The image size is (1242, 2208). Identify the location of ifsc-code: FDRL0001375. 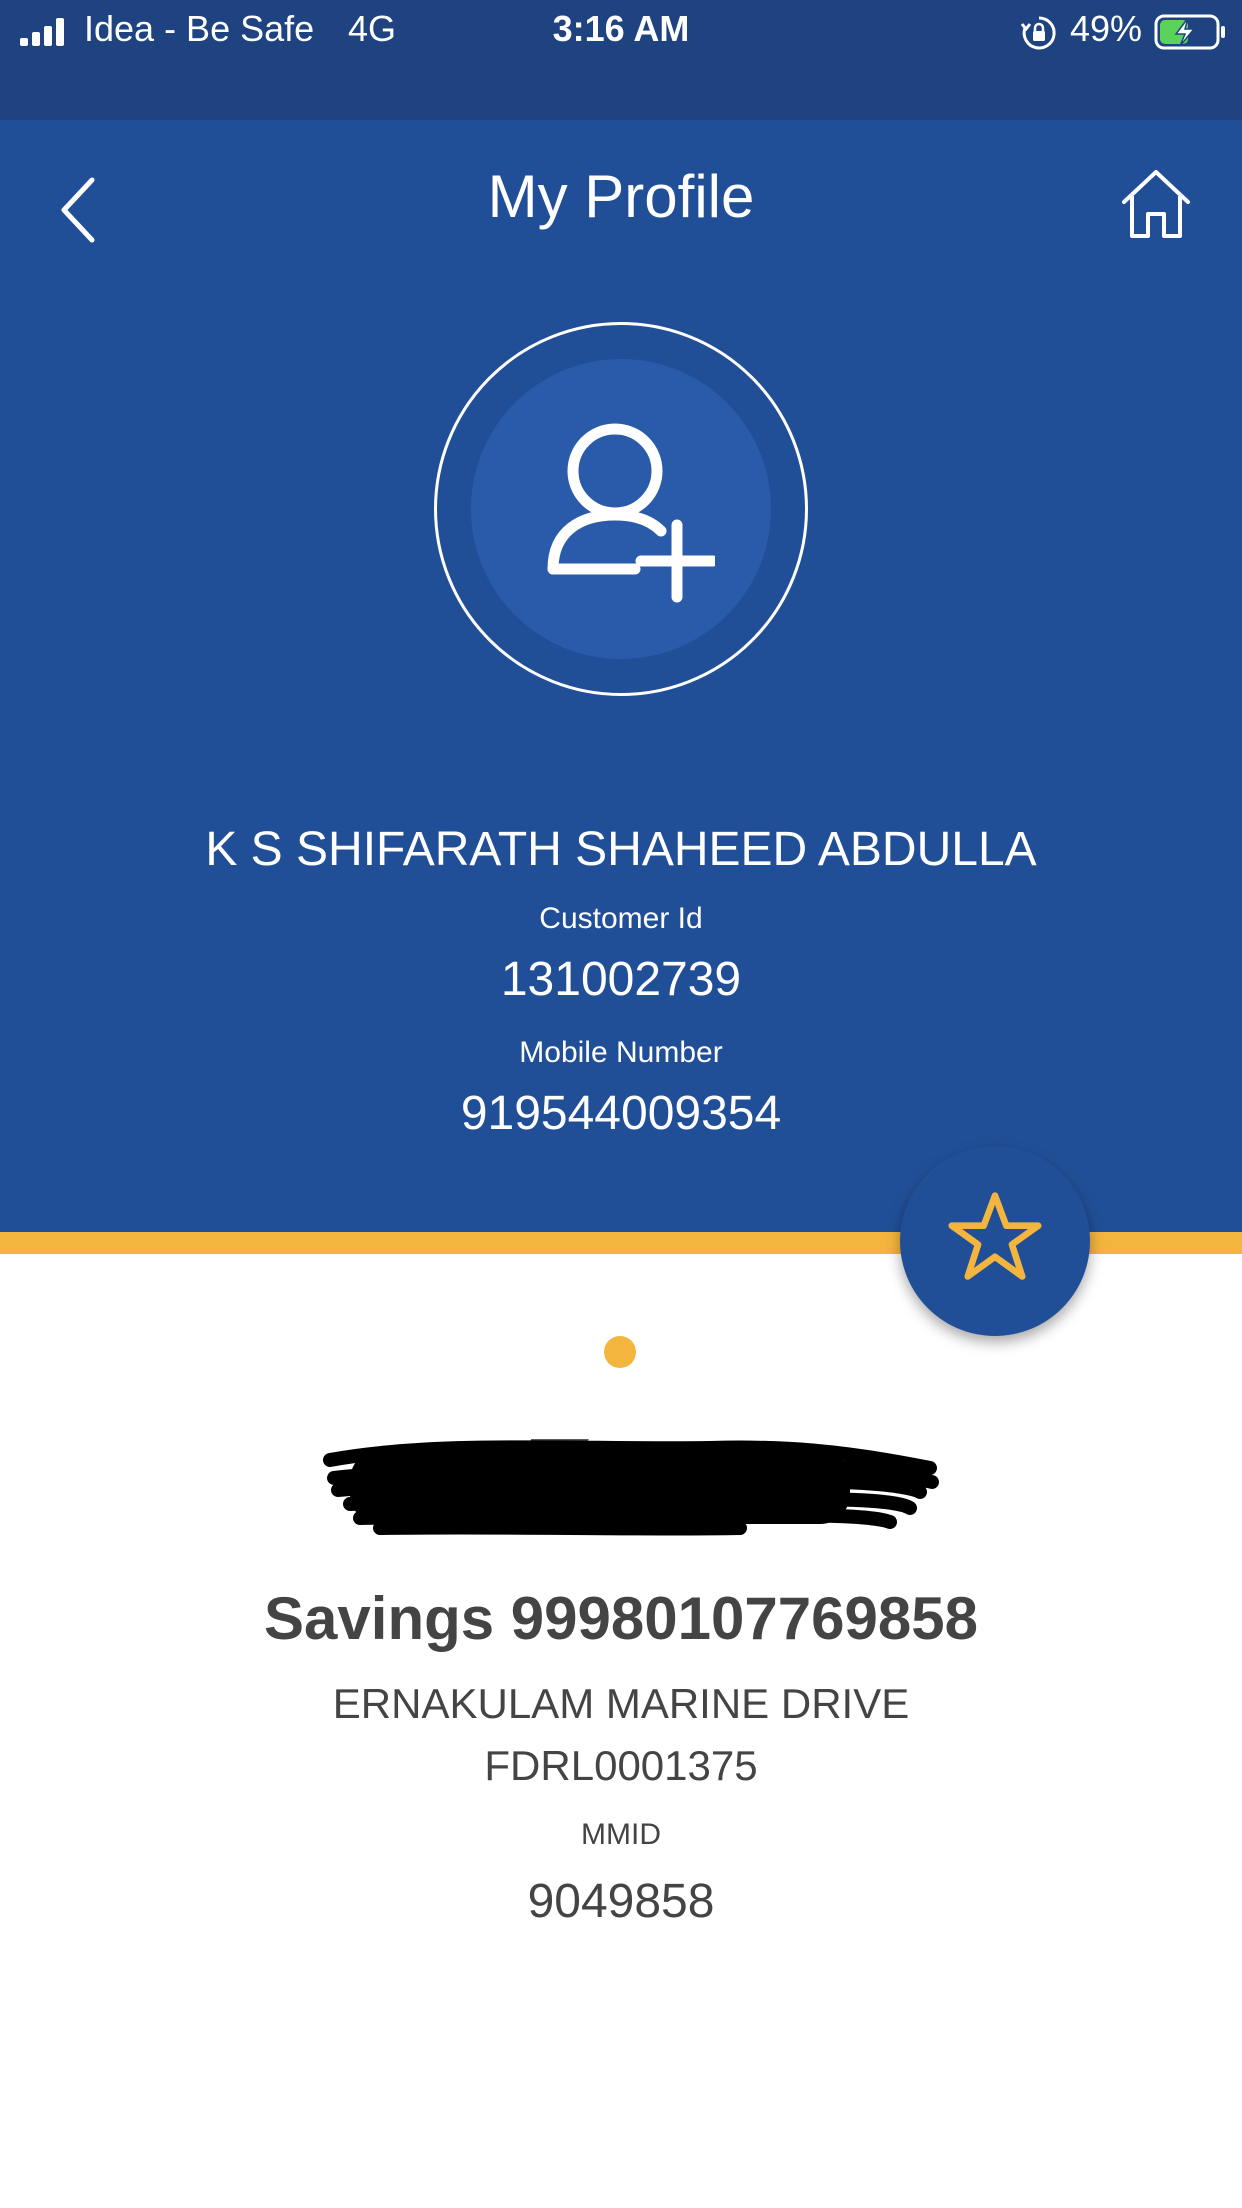
(621, 1765).